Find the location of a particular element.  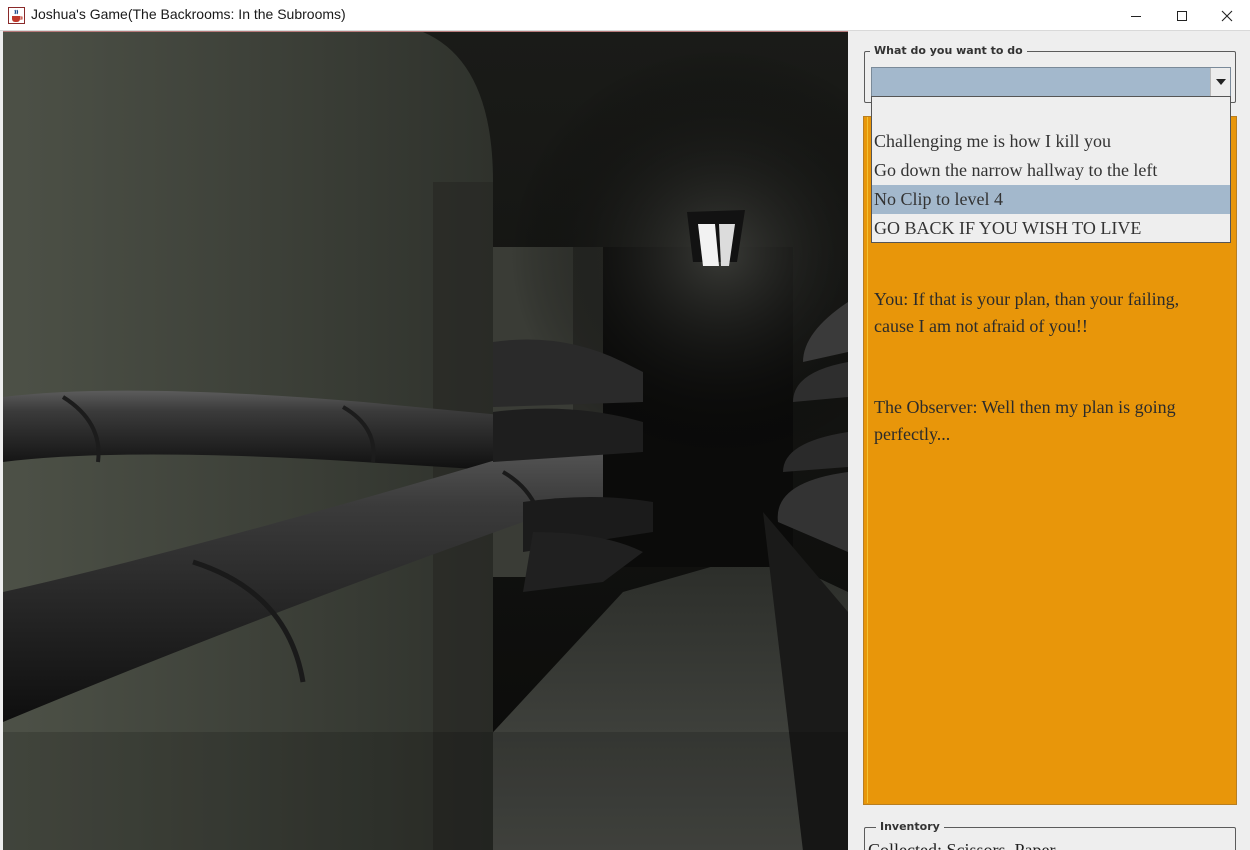

dropdown-option: Go down the narrow hallway to the left is located at coordinates (1051, 170).